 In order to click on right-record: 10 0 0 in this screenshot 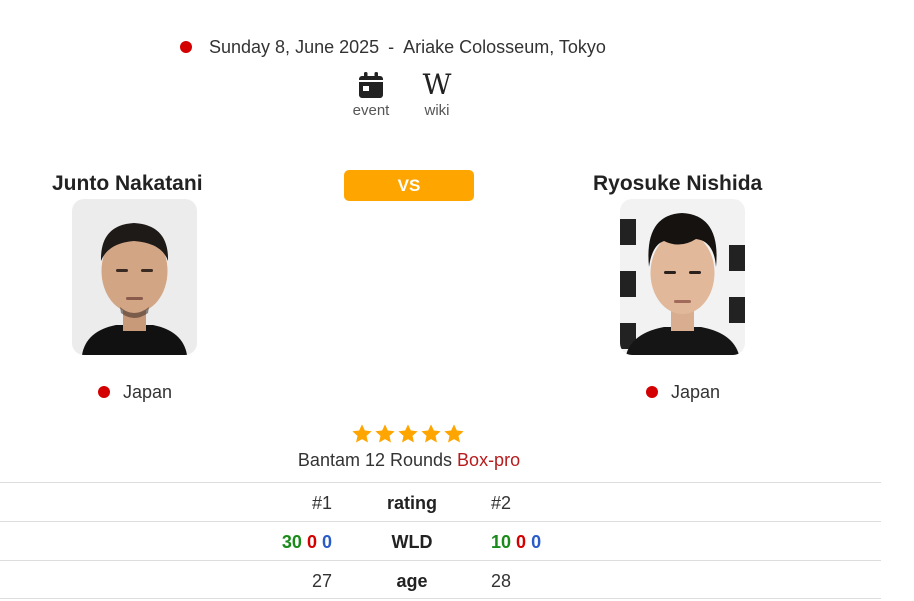, I will do `click(516, 542)`.